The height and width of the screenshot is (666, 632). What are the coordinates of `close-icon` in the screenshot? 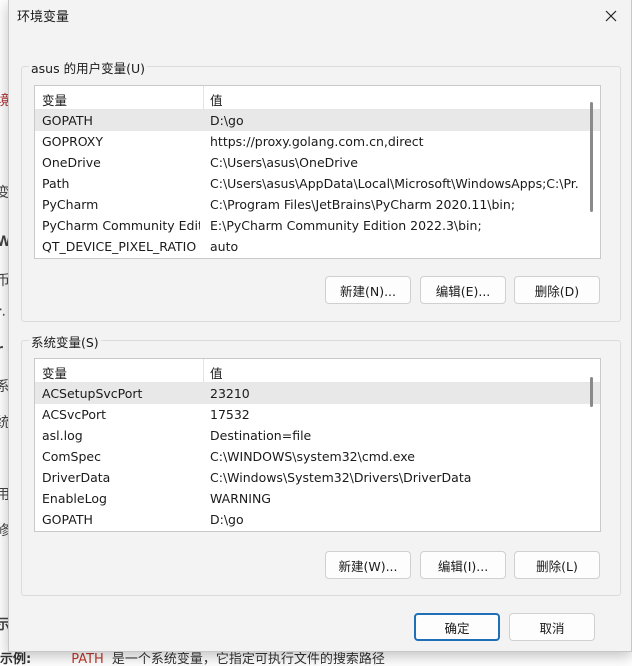 It's located at (611, 16).